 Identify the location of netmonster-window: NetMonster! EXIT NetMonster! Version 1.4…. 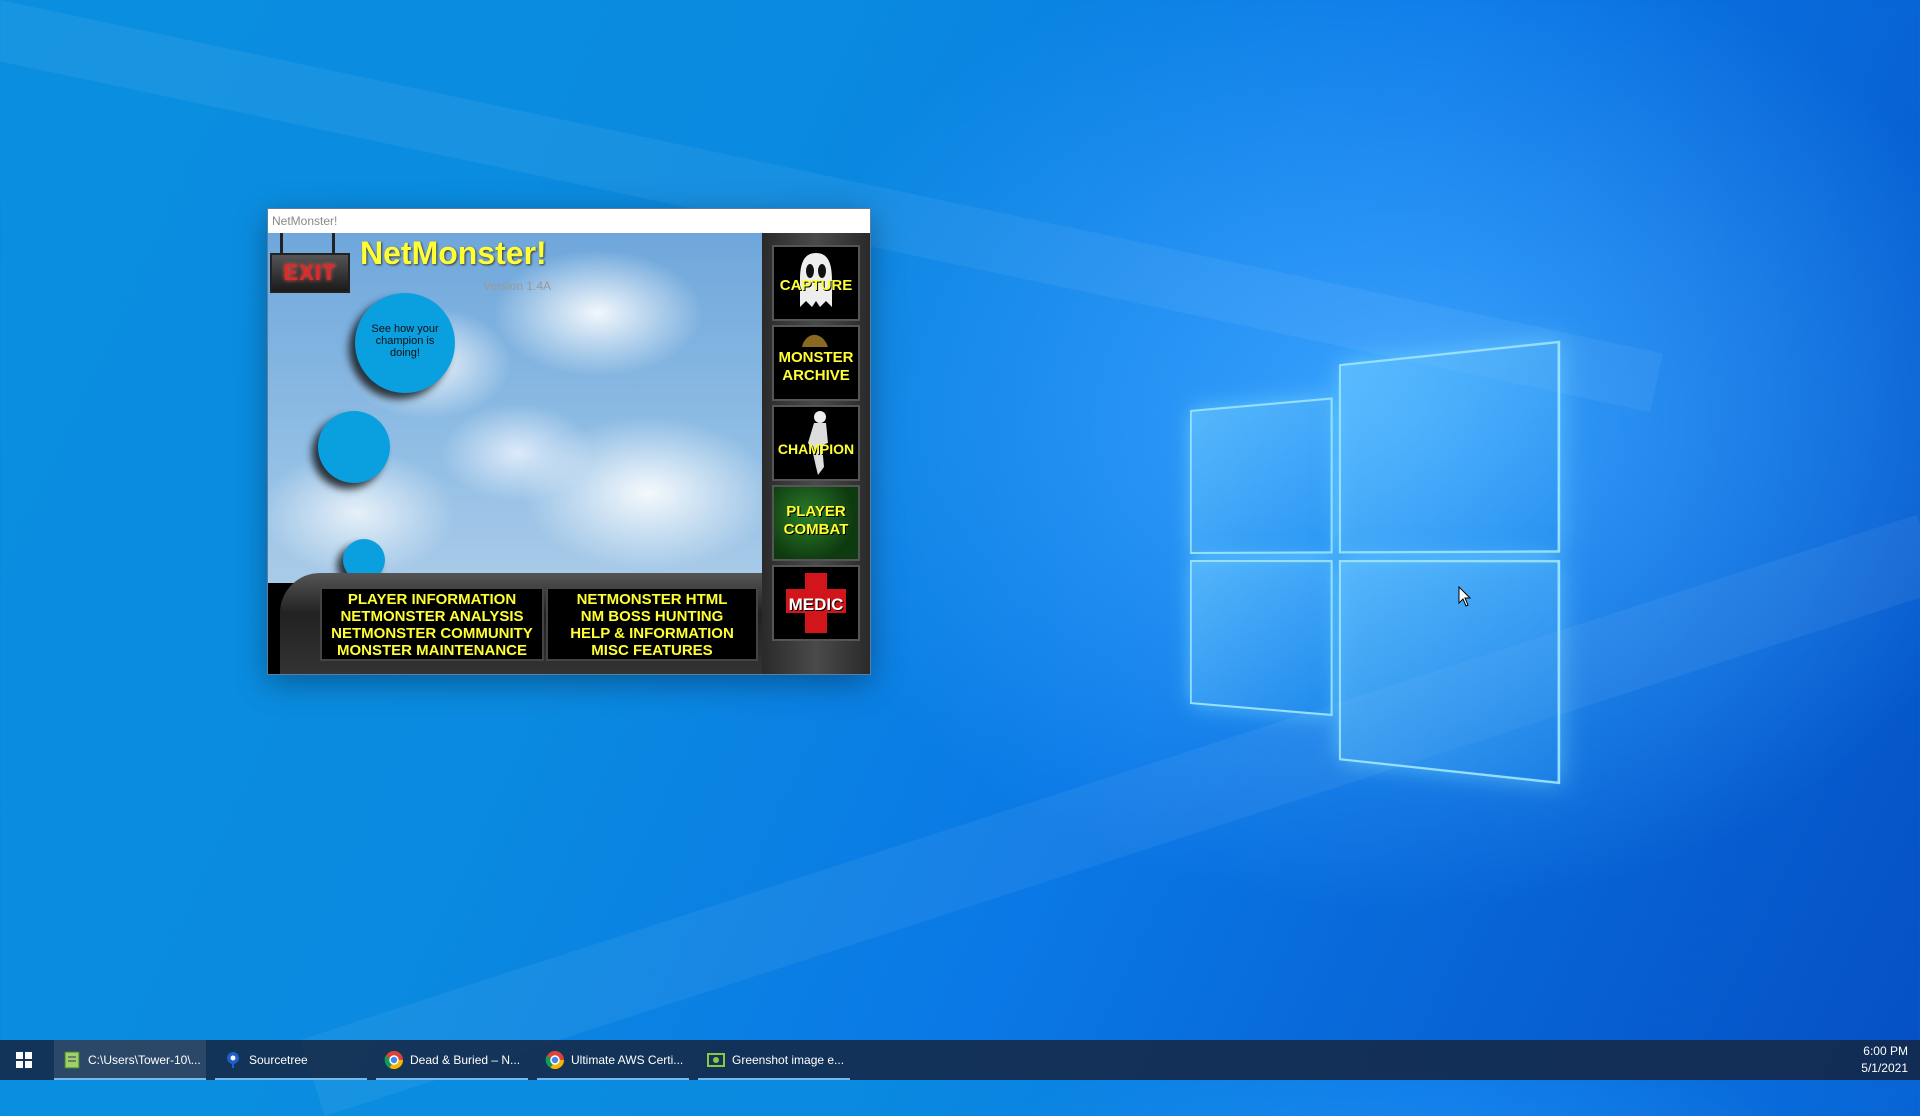
(569, 441).